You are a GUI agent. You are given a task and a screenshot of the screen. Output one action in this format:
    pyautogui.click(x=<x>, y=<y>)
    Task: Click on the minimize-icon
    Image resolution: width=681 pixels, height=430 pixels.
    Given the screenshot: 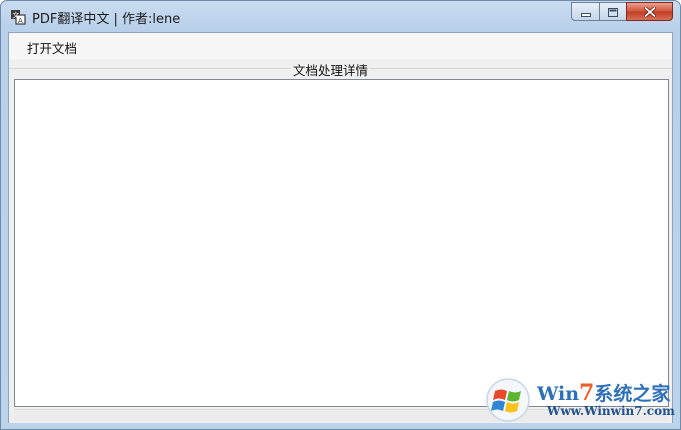 What is the action you would take?
    pyautogui.click(x=585, y=11)
    